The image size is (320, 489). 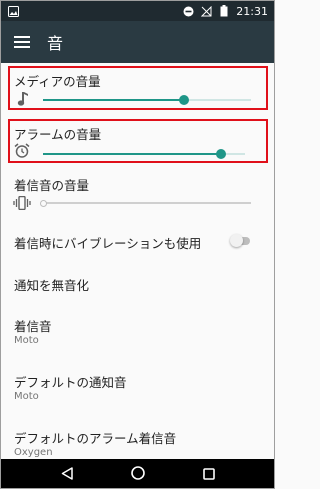 What do you see at coordinates (137, 387) in the screenshot?
I see `default-notification-setting: デフォルトの通知音 Moto` at bounding box center [137, 387].